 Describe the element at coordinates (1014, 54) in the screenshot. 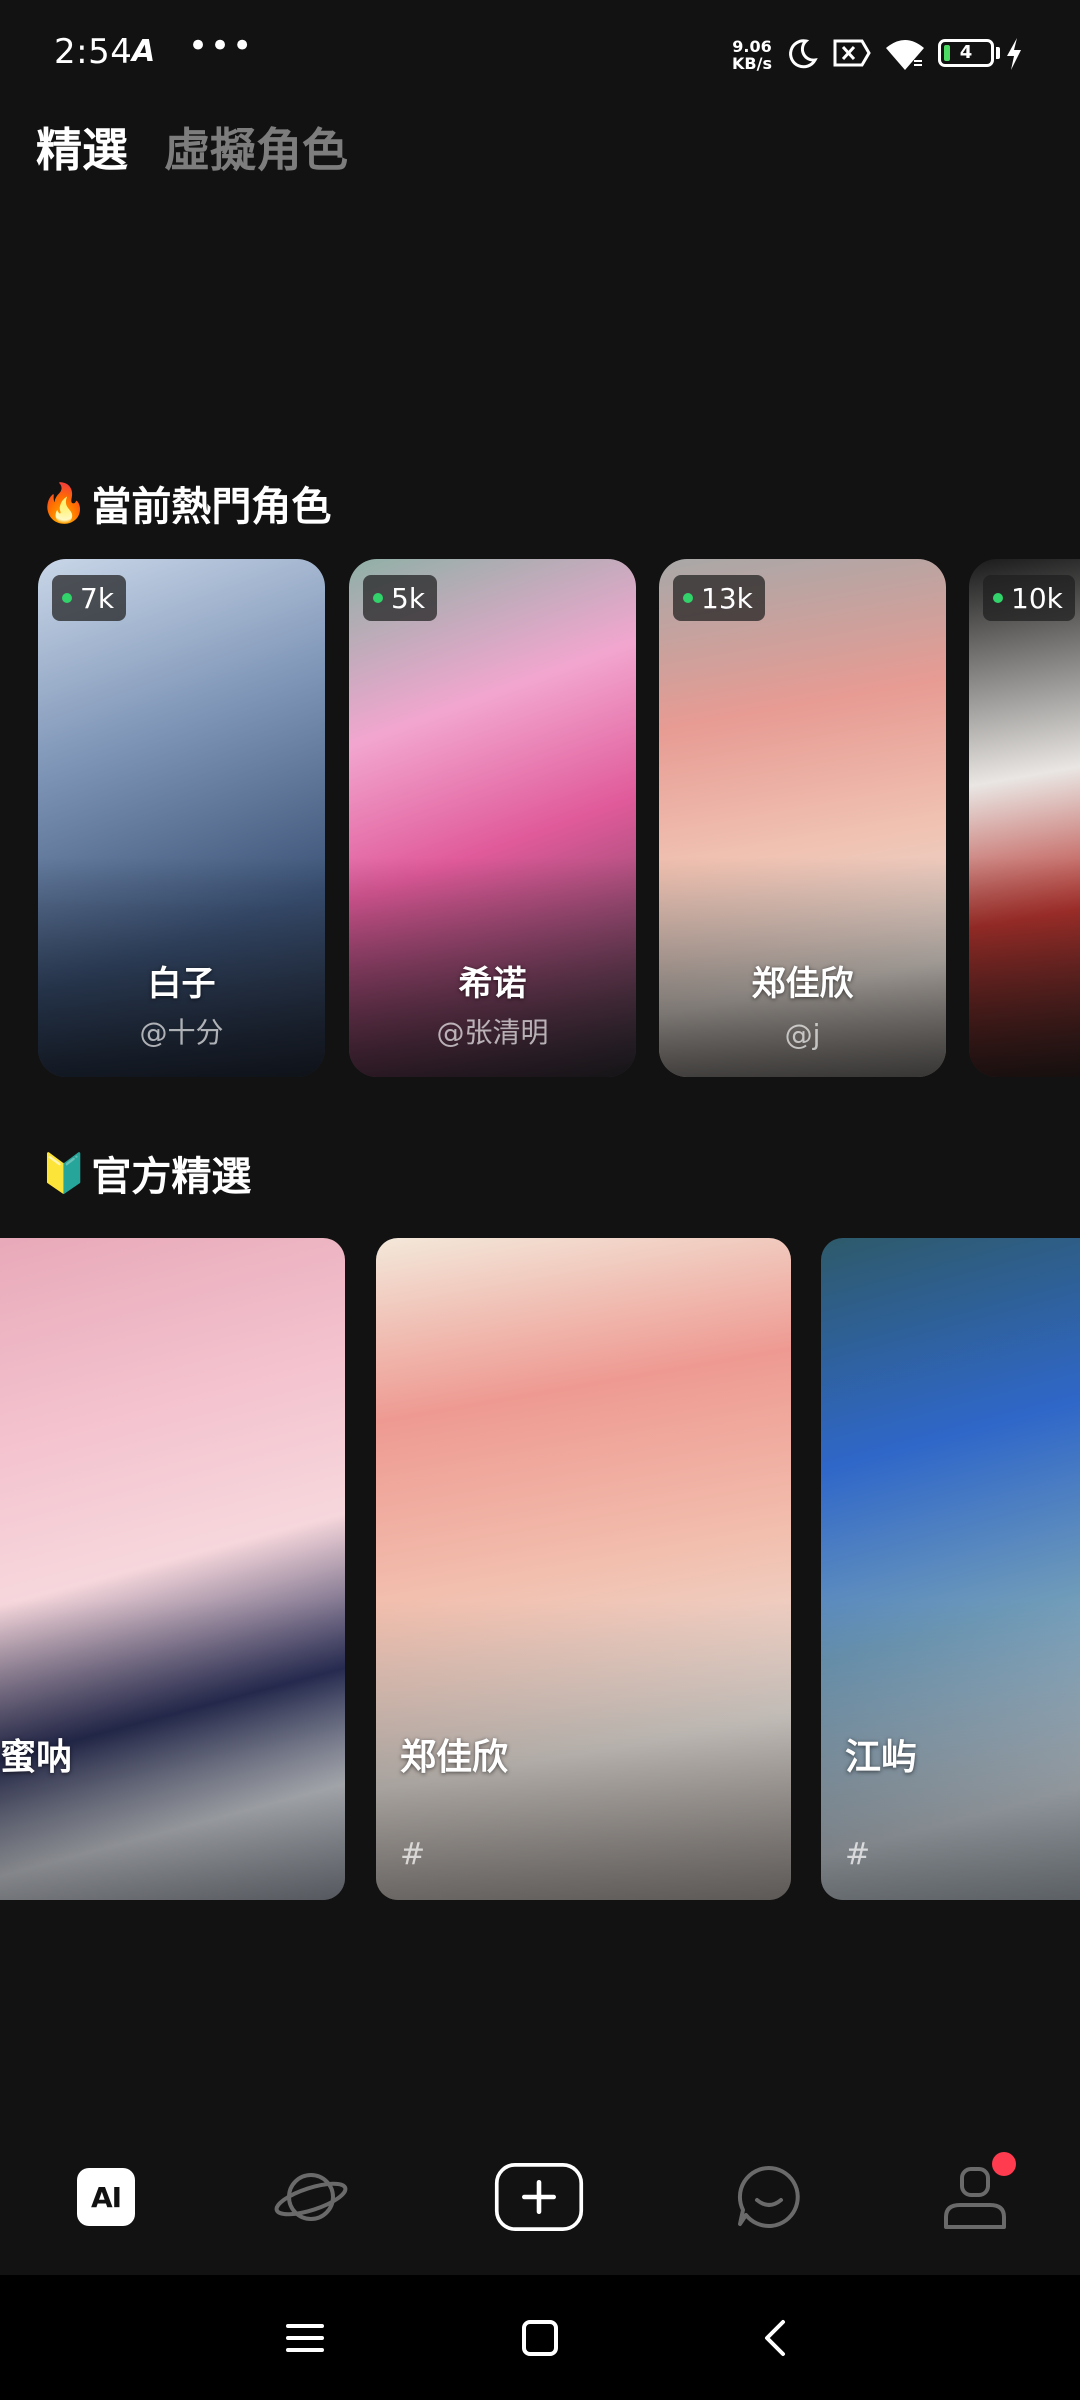

I see `charging-icon` at that location.